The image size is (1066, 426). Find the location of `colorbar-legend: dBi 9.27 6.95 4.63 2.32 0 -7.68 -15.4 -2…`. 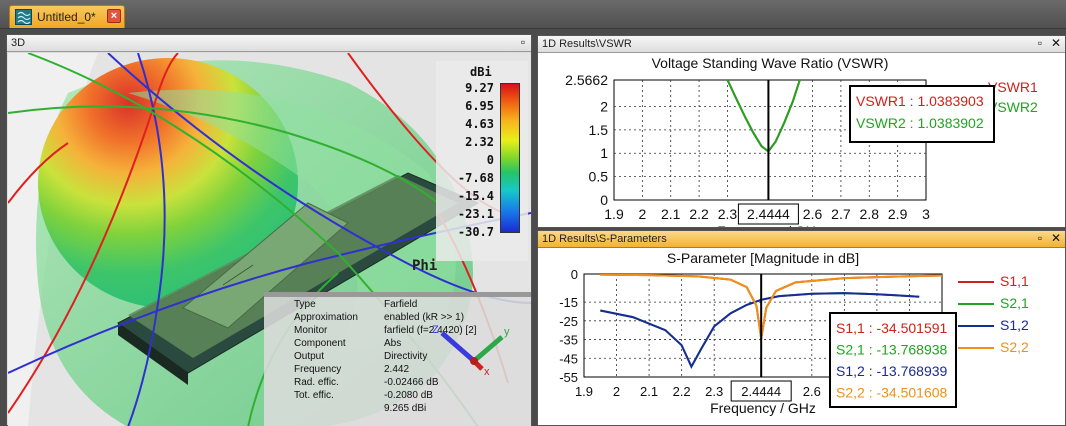

colorbar-legend: dBi 9.27 6.95 4.63 2.32 0 -7.68 -15.4 -2… is located at coordinates (482, 161).